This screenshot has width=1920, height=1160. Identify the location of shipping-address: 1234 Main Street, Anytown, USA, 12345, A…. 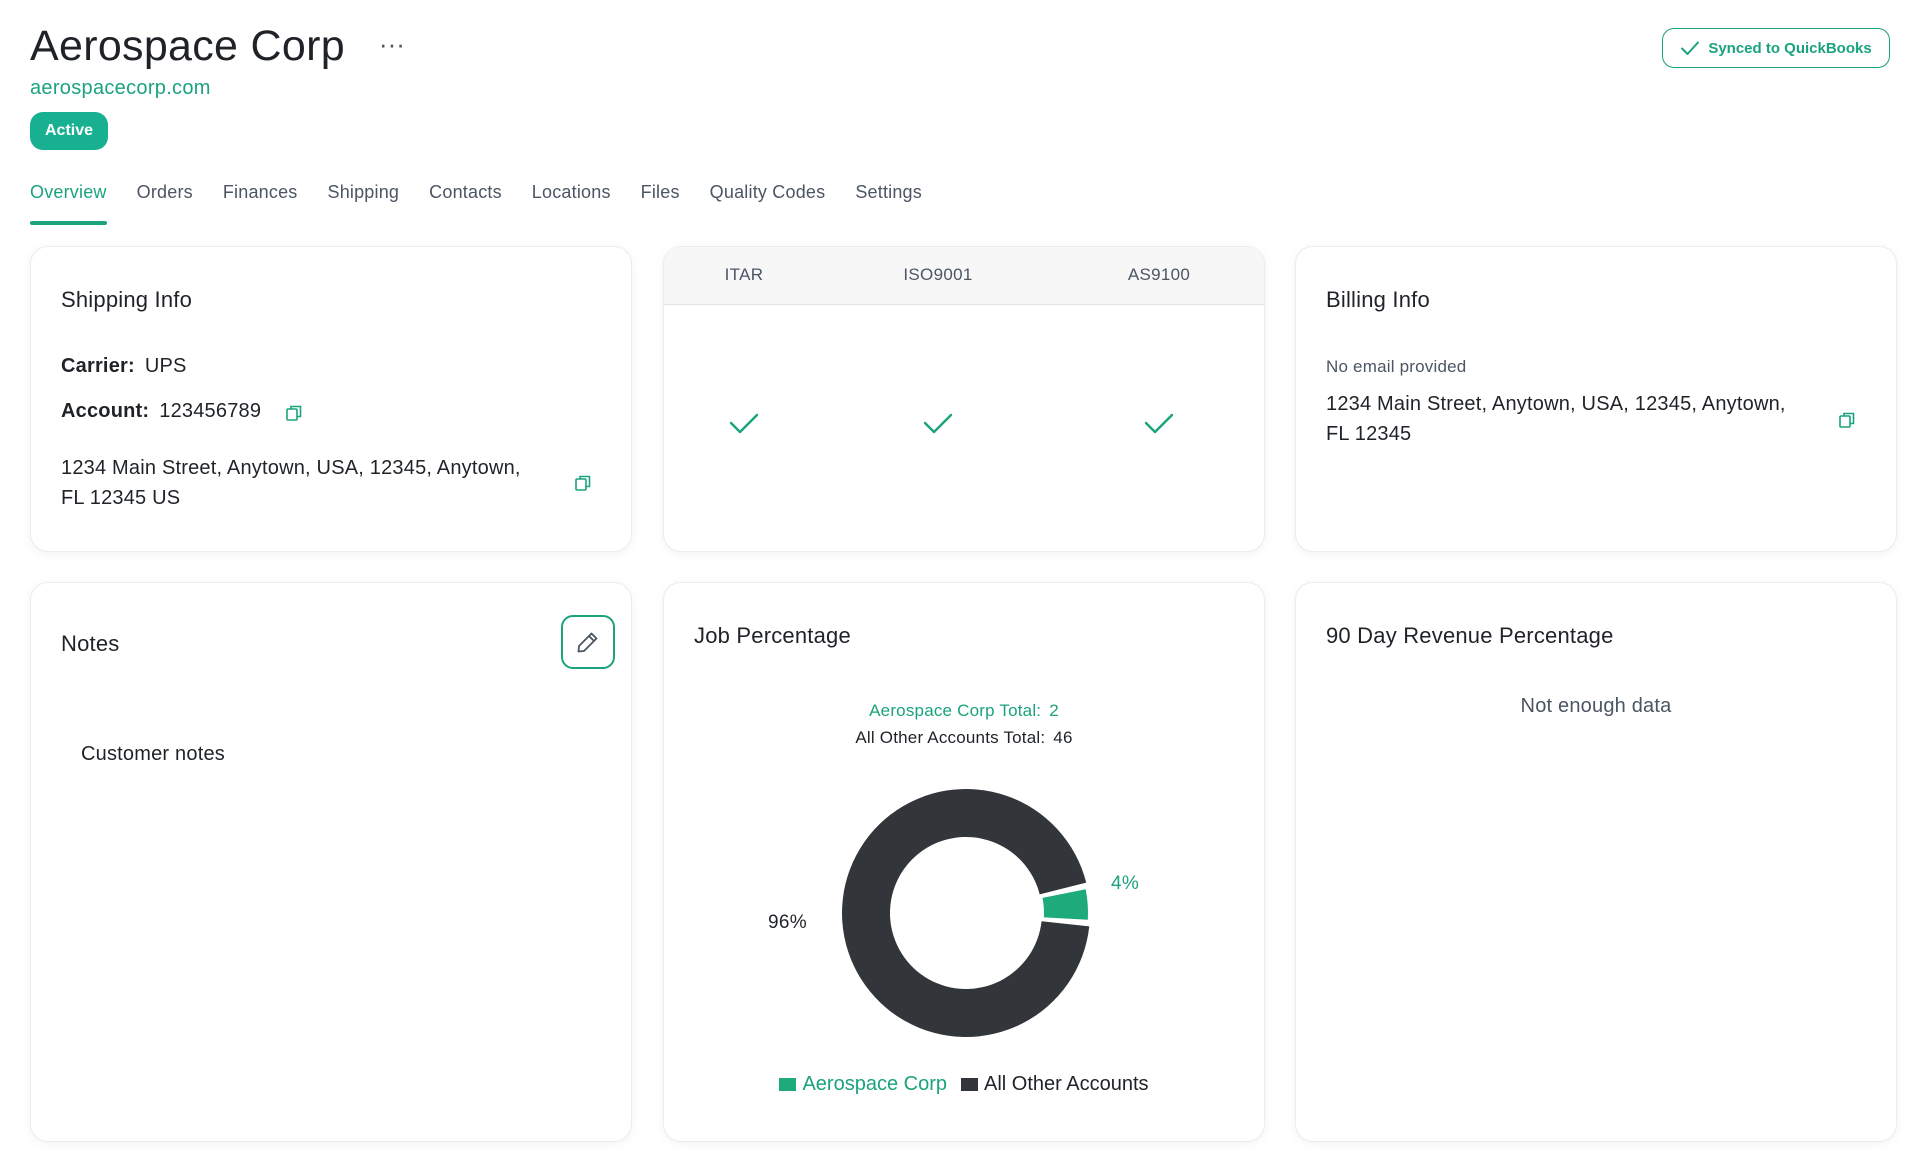
(291, 483).